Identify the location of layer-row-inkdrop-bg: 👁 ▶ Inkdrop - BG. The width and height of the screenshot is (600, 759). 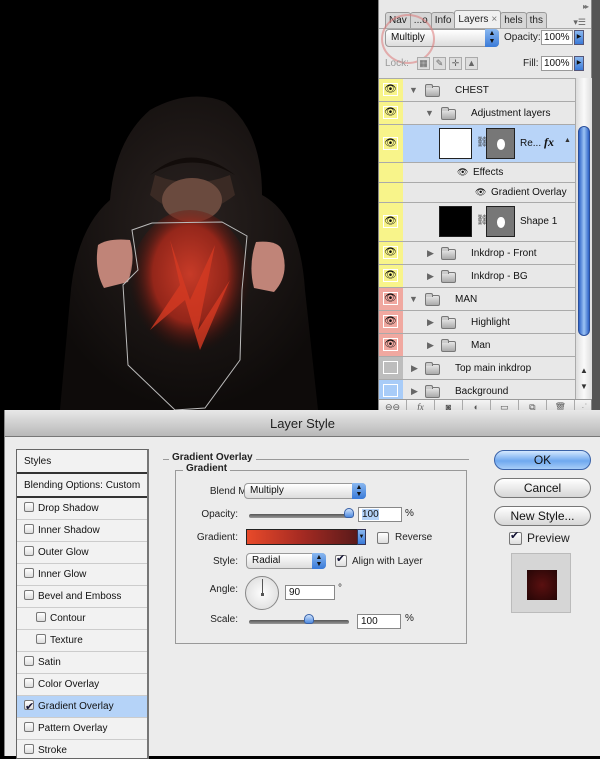
(477, 276).